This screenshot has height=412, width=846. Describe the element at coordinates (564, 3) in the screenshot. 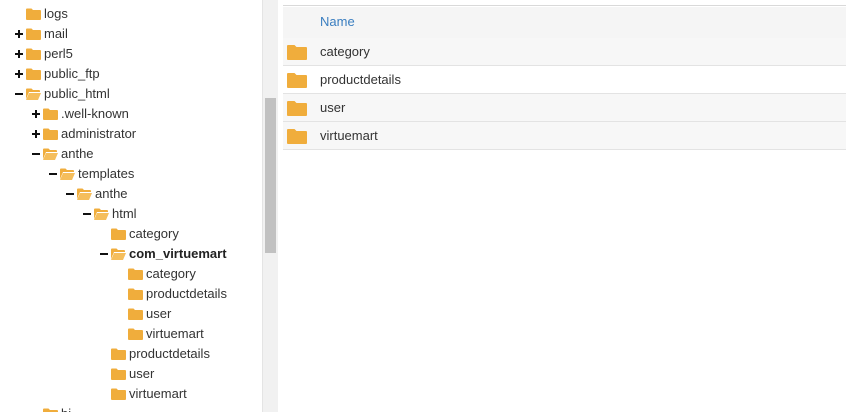

I see `toolbar-divider` at that location.